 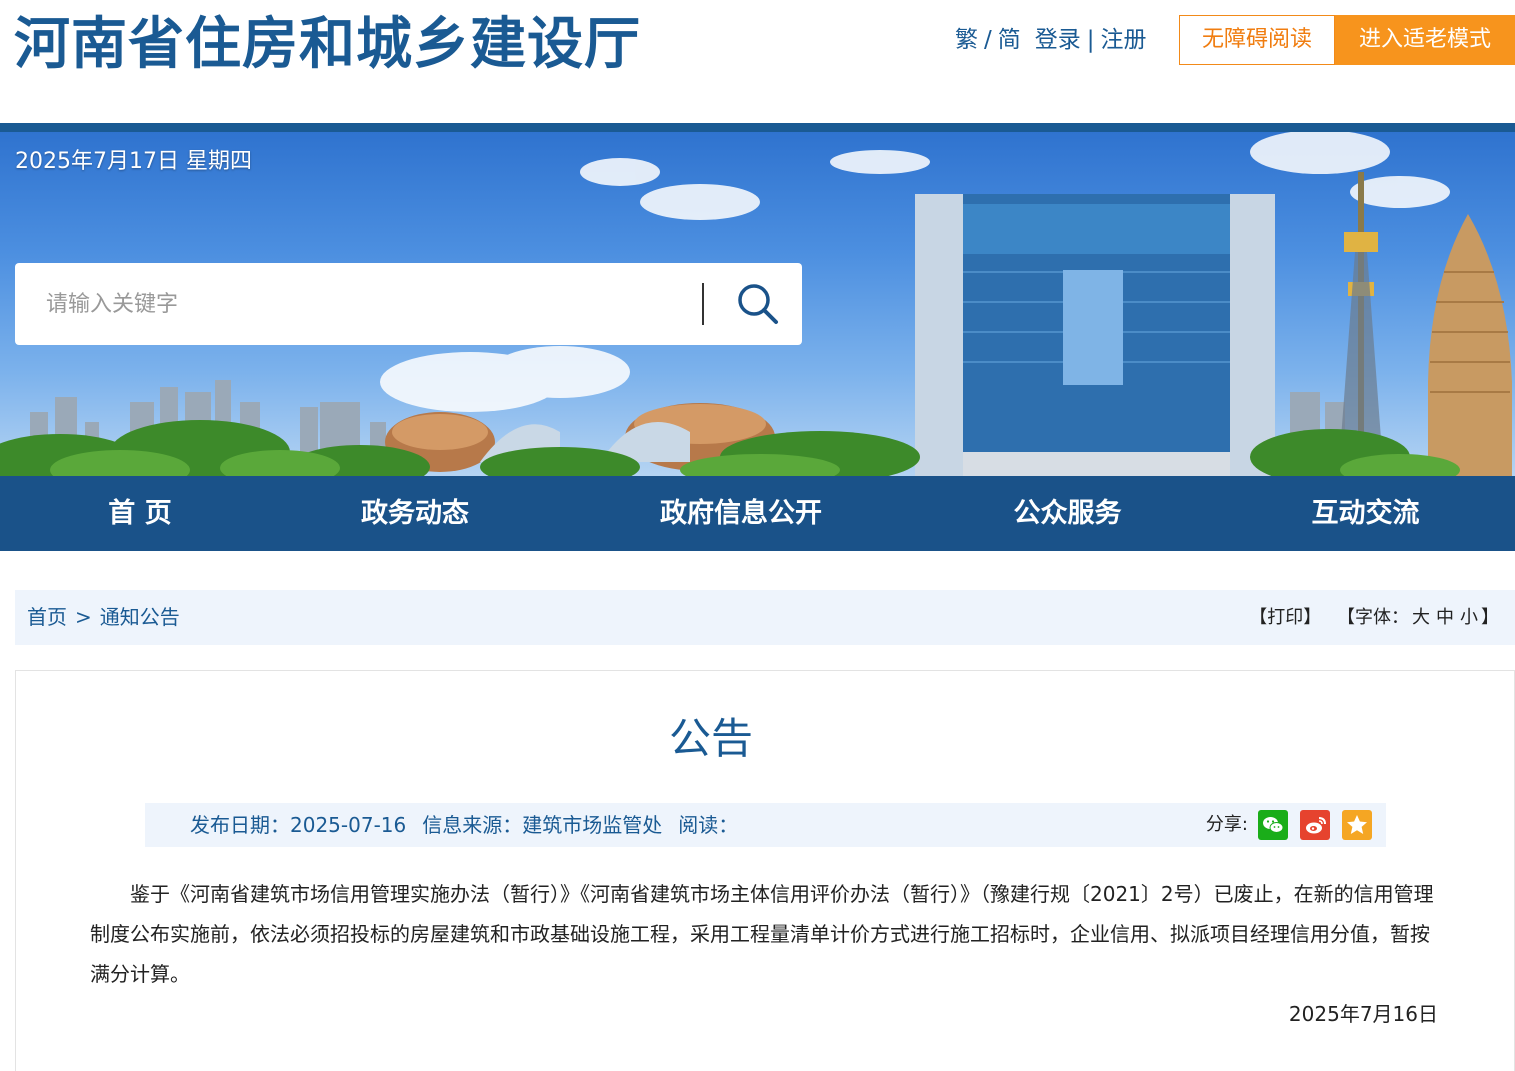 I want to click on font-size-prefix: 【字体：, so click(x=1373, y=617).